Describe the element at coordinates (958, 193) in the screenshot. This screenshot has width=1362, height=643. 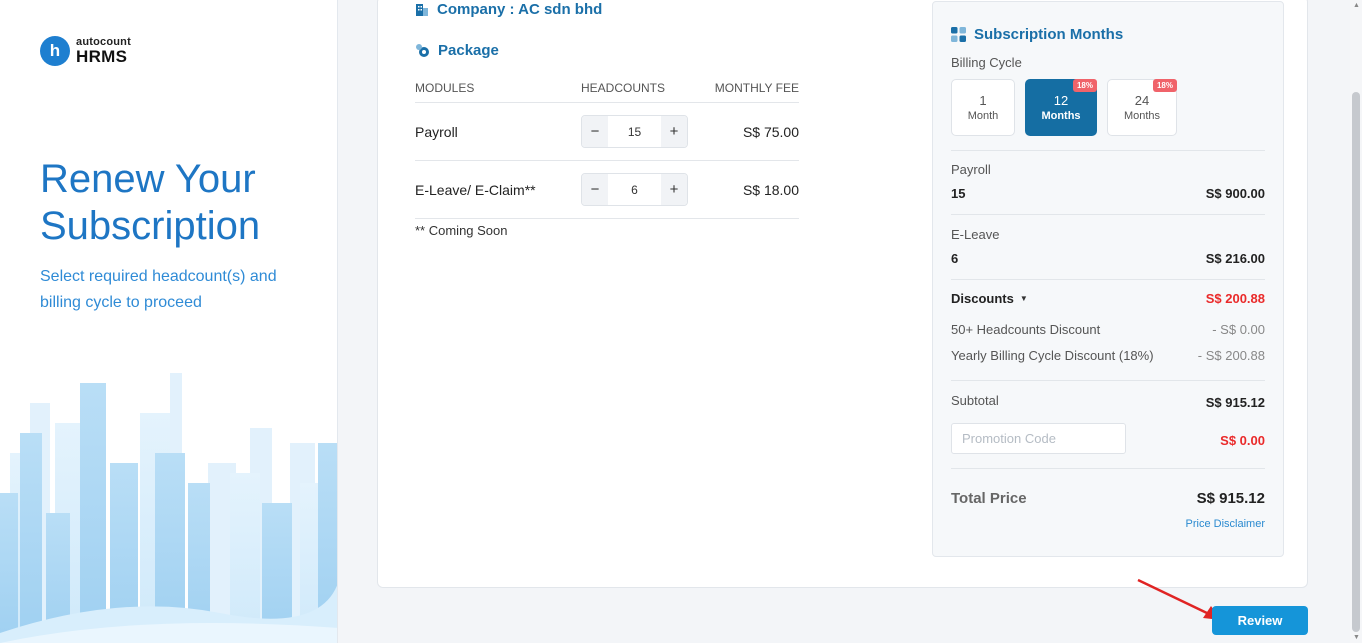
I see `payroll-count: 15` at that location.